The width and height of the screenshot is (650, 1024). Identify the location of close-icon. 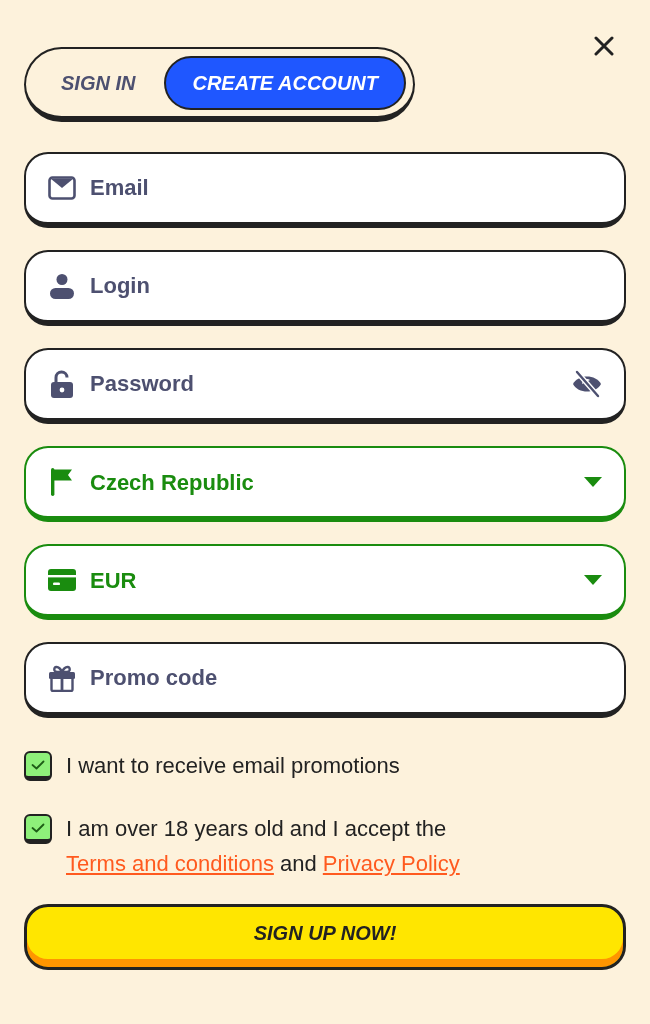
(604, 46).